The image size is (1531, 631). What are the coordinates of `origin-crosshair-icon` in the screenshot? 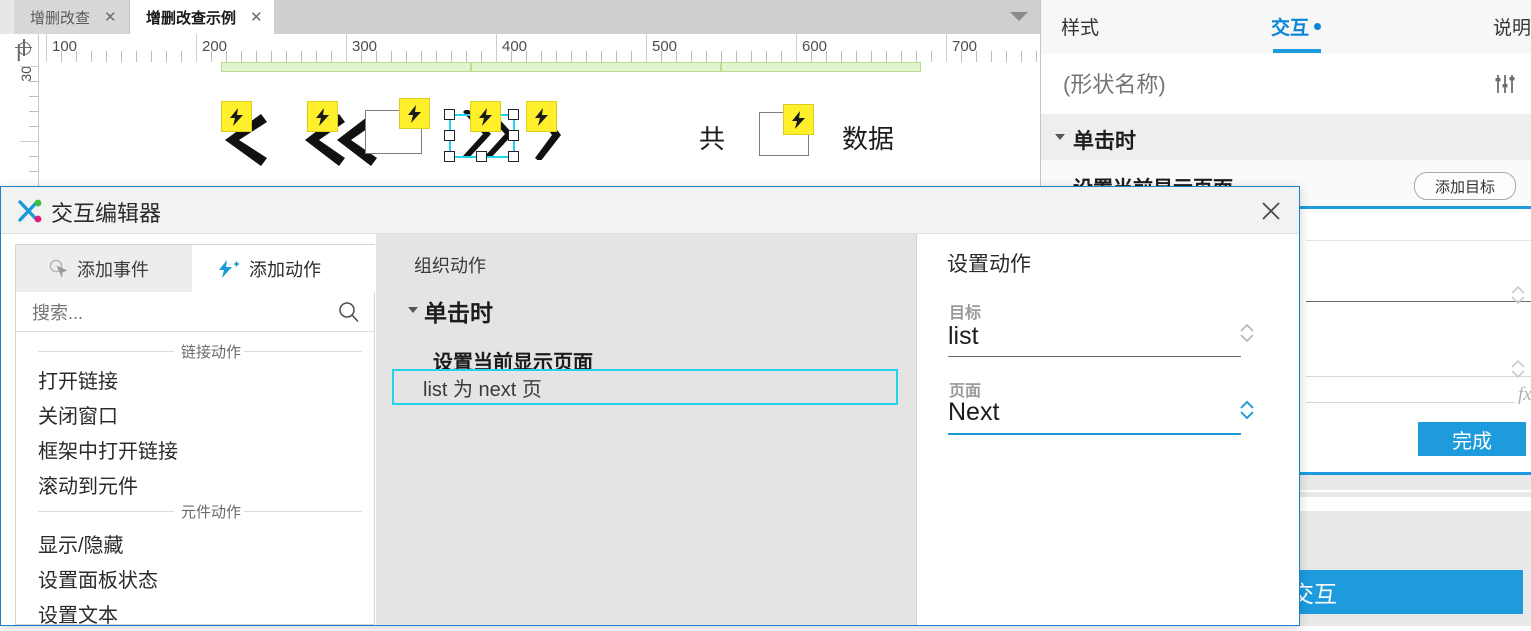 It's located at (19, 48).